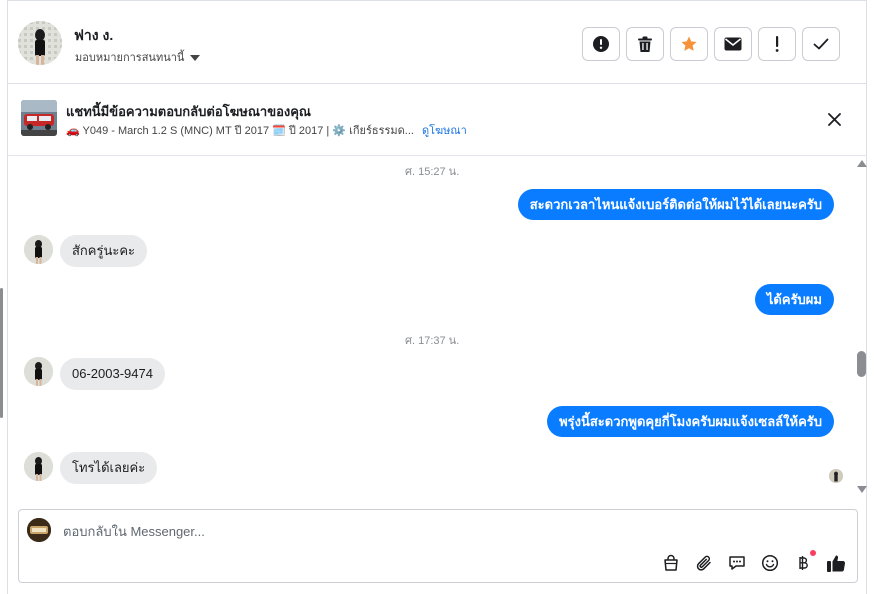  I want to click on paperclip-icon, so click(703, 563).